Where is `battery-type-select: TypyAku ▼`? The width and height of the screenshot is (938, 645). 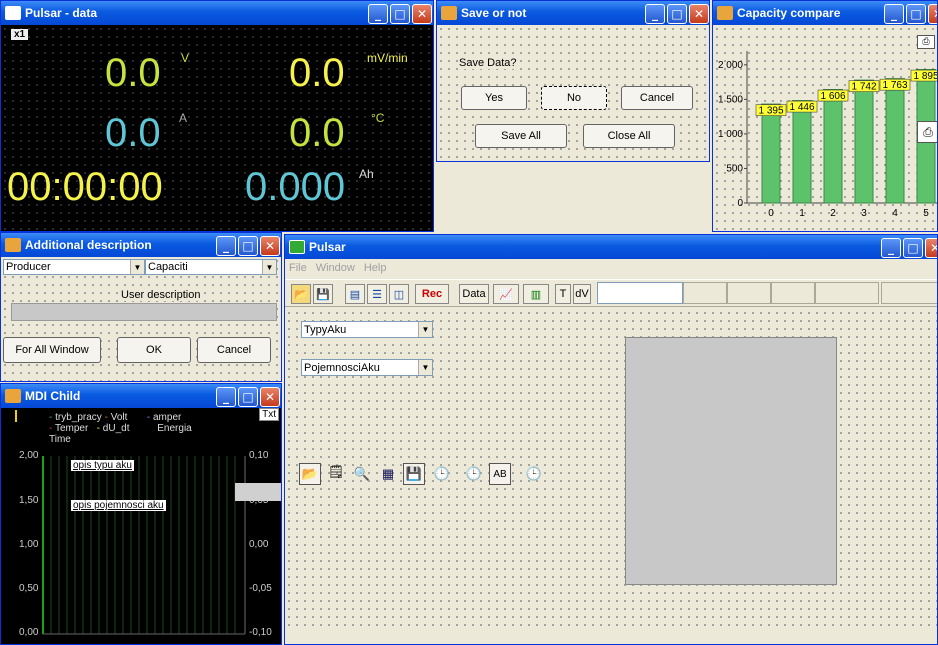 battery-type-select: TypyAku ▼ is located at coordinates (367, 329).